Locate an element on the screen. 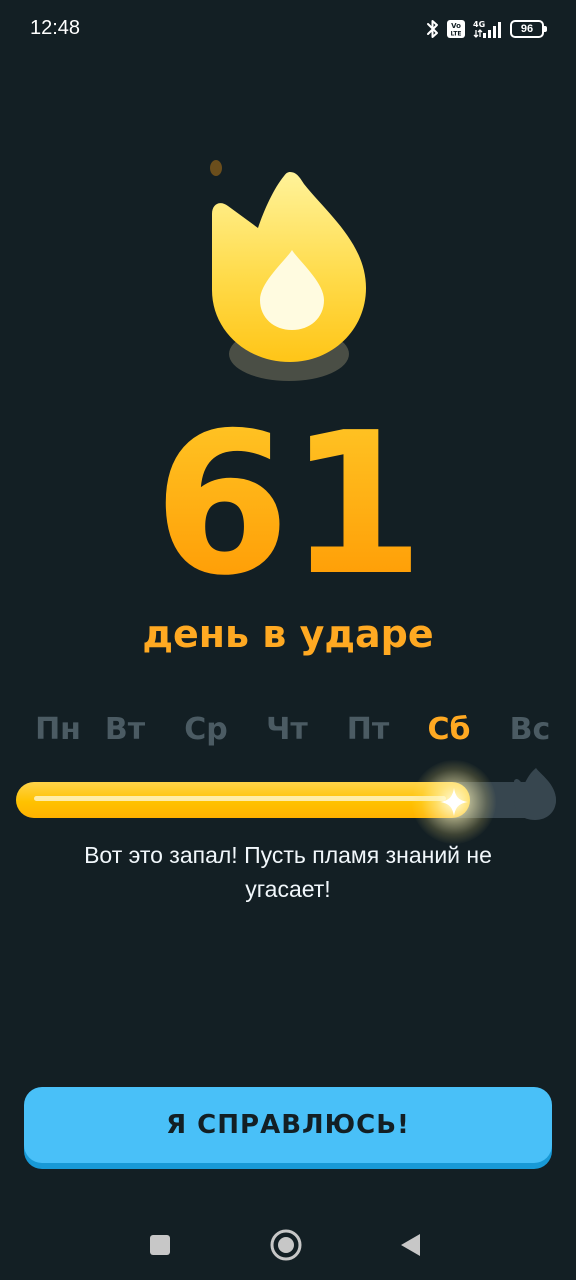  sparkle-icon is located at coordinates (454, 802).